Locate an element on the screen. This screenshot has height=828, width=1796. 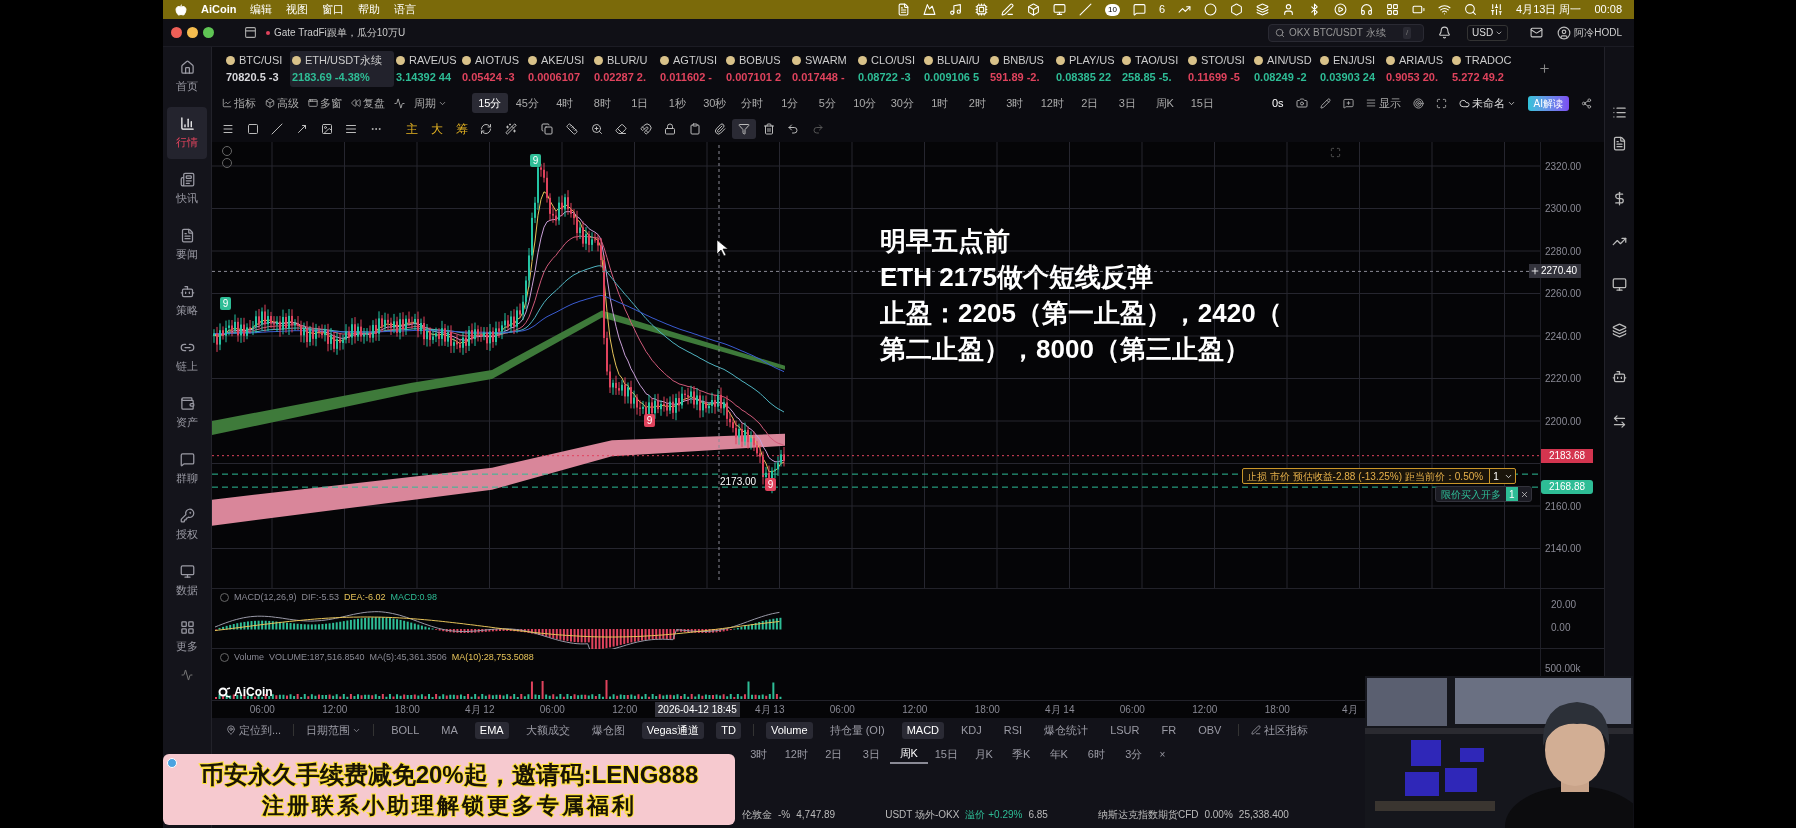
menu-item: 编辑 is located at coordinates (261, 9).